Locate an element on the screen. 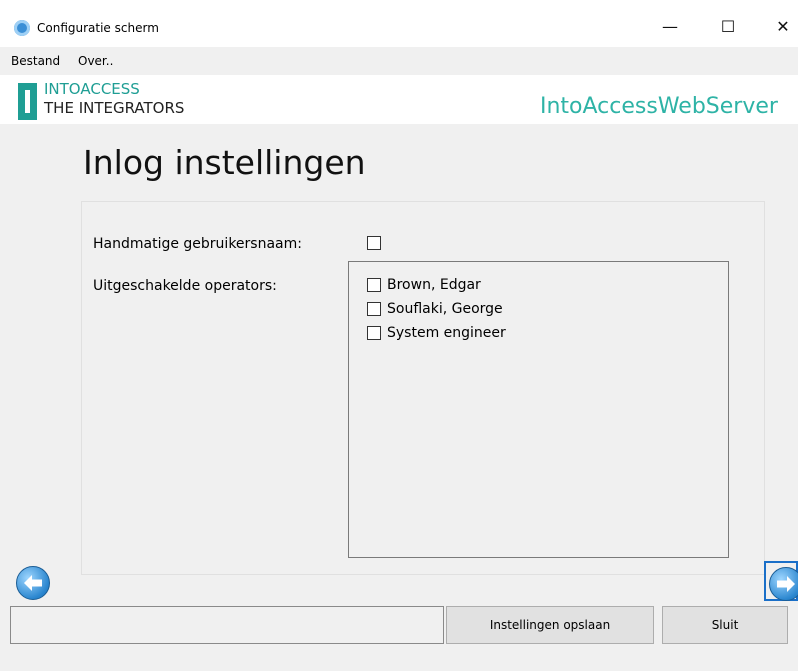  manual-username-label: Handmatige gebruikersnaam: is located at coordinates (197, 244).